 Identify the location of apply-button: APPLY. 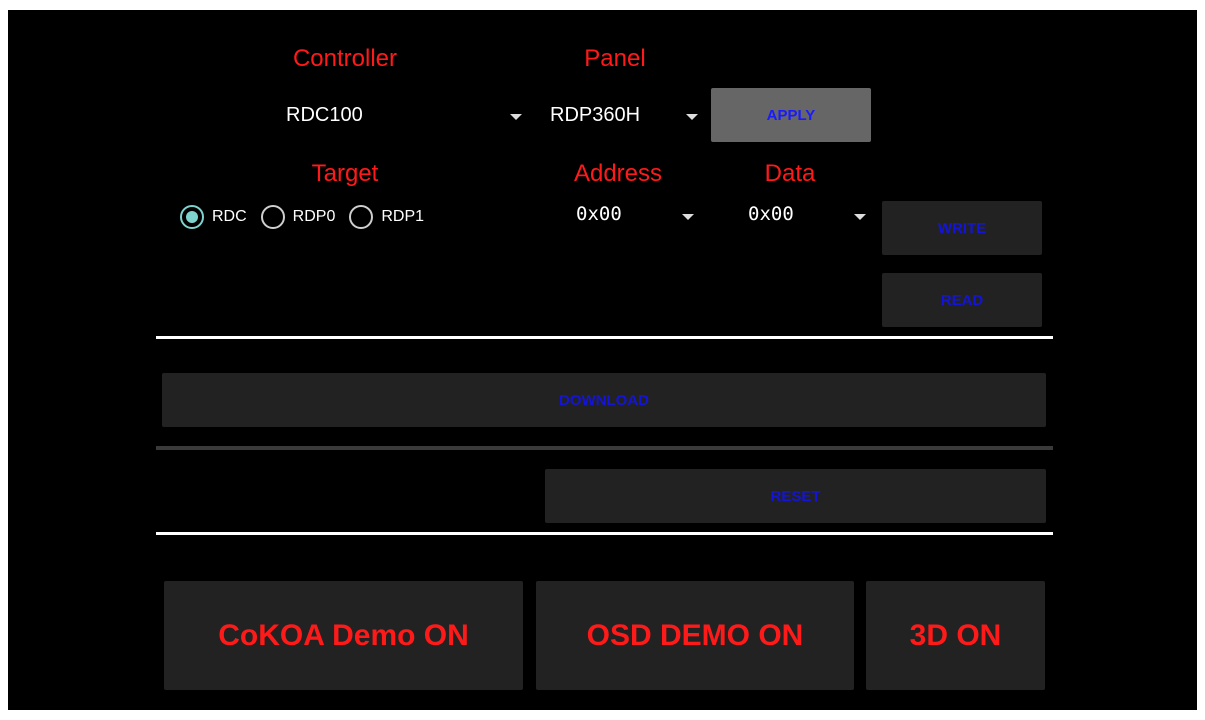
(791, 115).